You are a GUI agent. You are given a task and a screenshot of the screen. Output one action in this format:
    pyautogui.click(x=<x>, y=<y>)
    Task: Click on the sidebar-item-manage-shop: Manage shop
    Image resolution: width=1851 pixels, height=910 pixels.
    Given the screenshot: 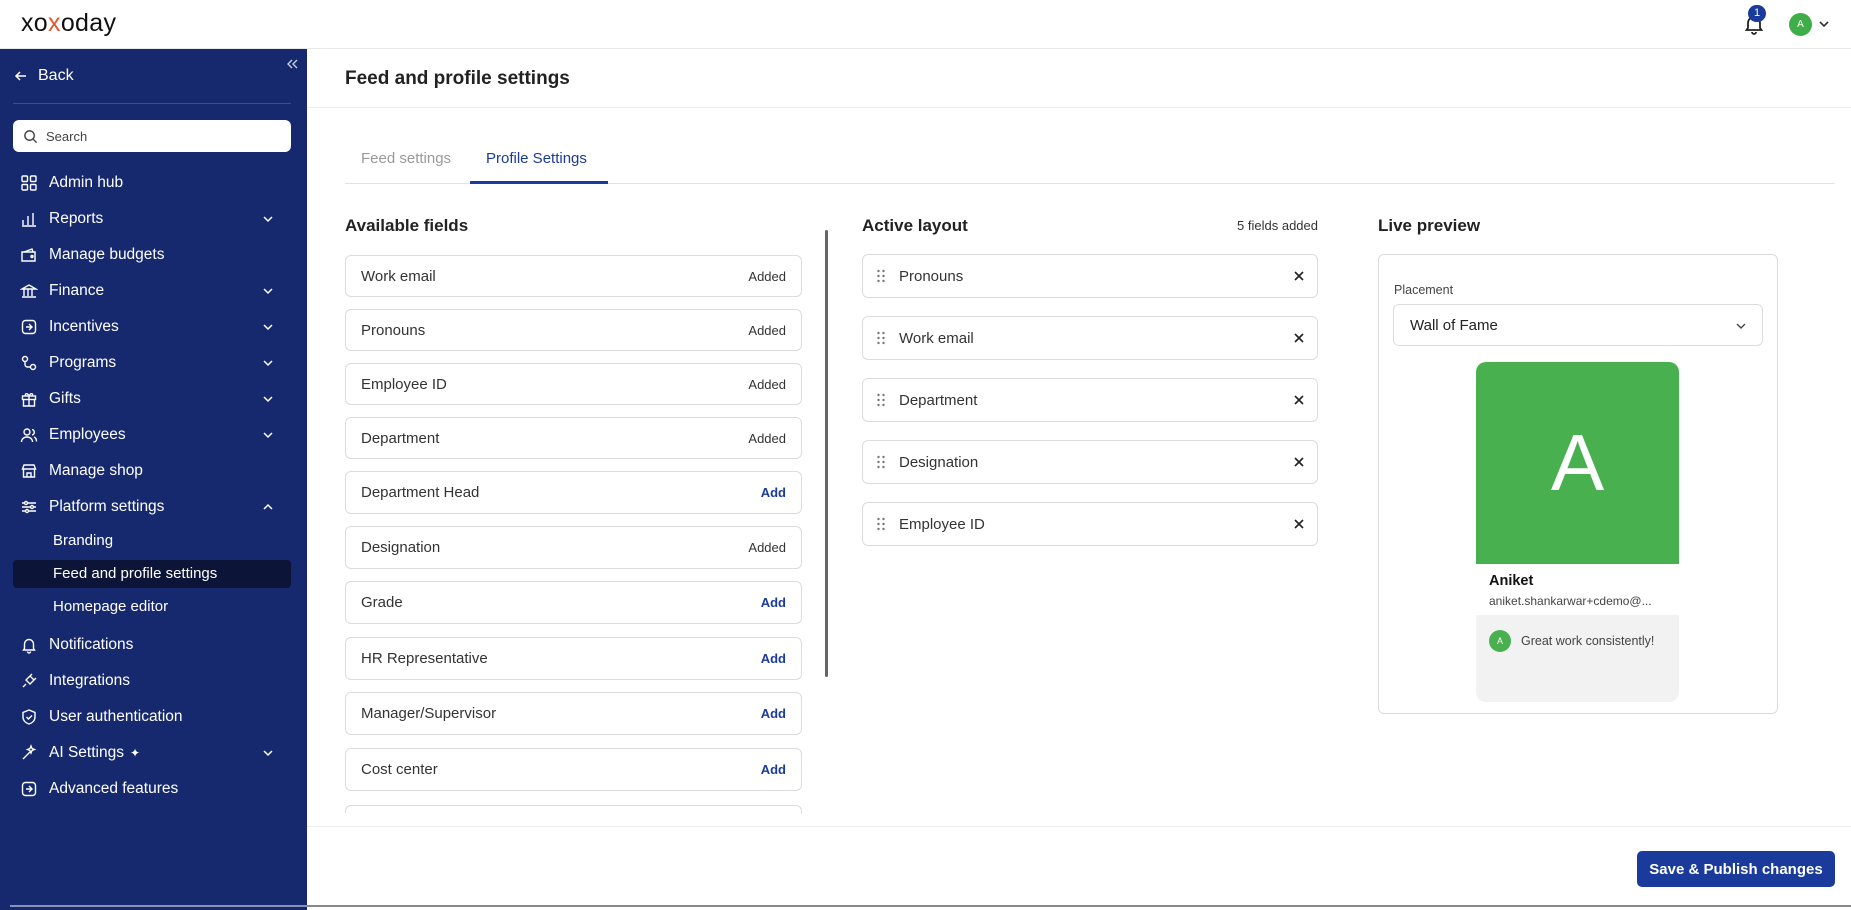 What is the action you would take?
    pyautogui.click(x=153, y=471)
    